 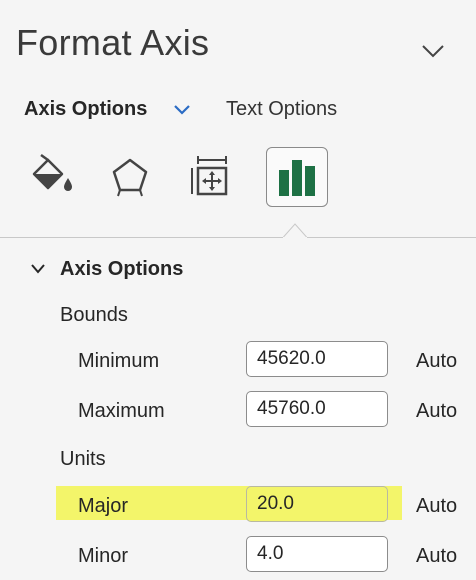 What do you see at coordinates (85, 109) in the screenshot?
I see `tab-axis-options: Axis Options` at bounding box center [85, 109].